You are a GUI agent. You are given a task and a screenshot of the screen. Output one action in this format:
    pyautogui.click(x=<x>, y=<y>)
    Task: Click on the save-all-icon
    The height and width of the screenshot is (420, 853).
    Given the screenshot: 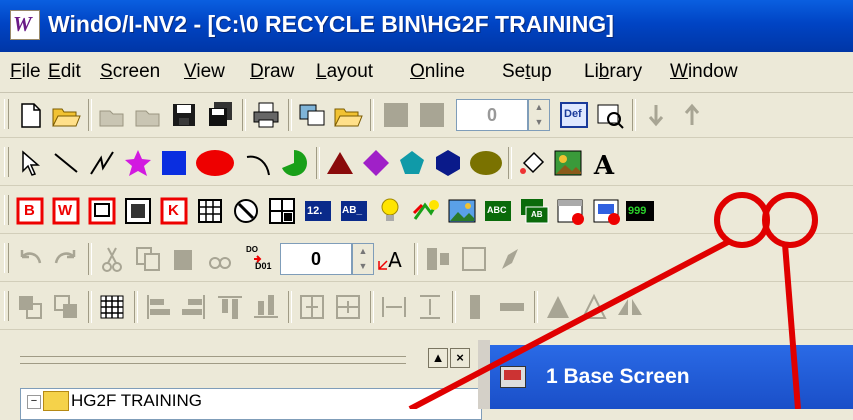 What is the action you would take?
    pyautogui.click(x=220, y=115)
    